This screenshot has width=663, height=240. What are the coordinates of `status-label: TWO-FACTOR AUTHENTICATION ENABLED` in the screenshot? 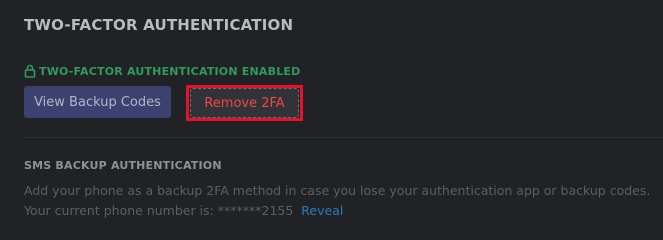 It's located at (170, 71).